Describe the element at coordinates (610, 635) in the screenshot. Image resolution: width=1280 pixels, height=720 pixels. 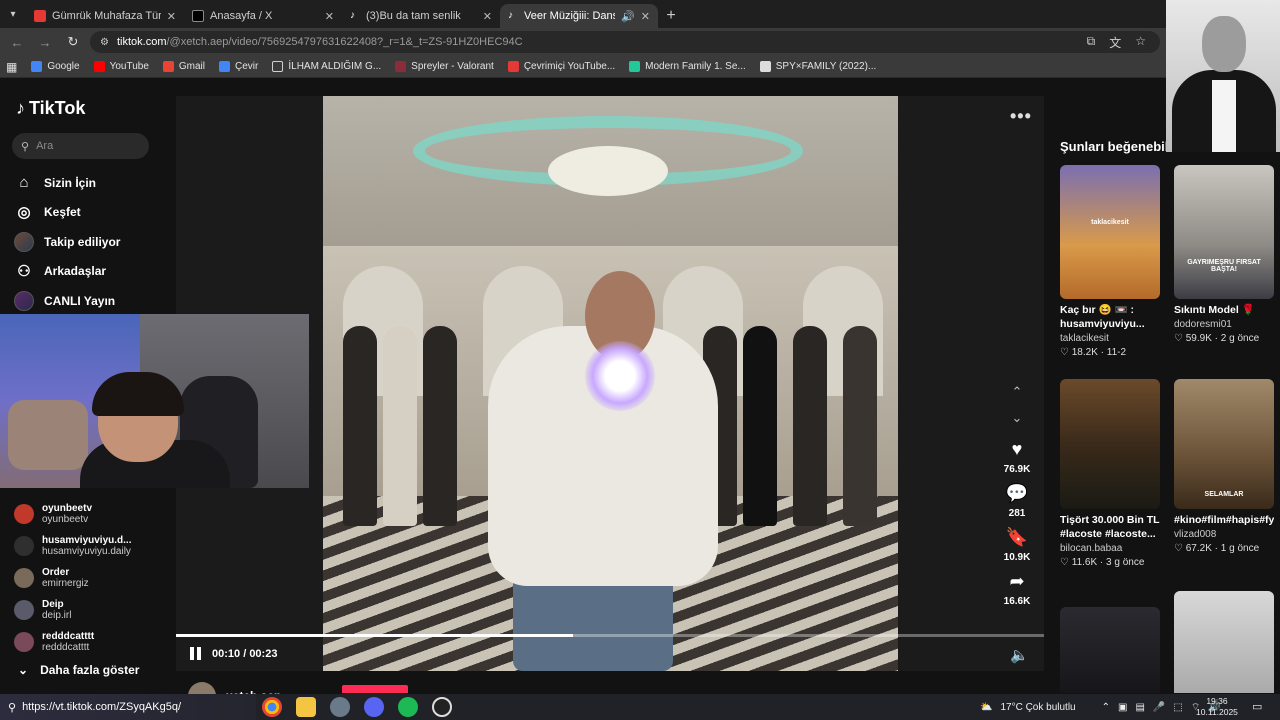
I see `video-progress-bar` at that location.